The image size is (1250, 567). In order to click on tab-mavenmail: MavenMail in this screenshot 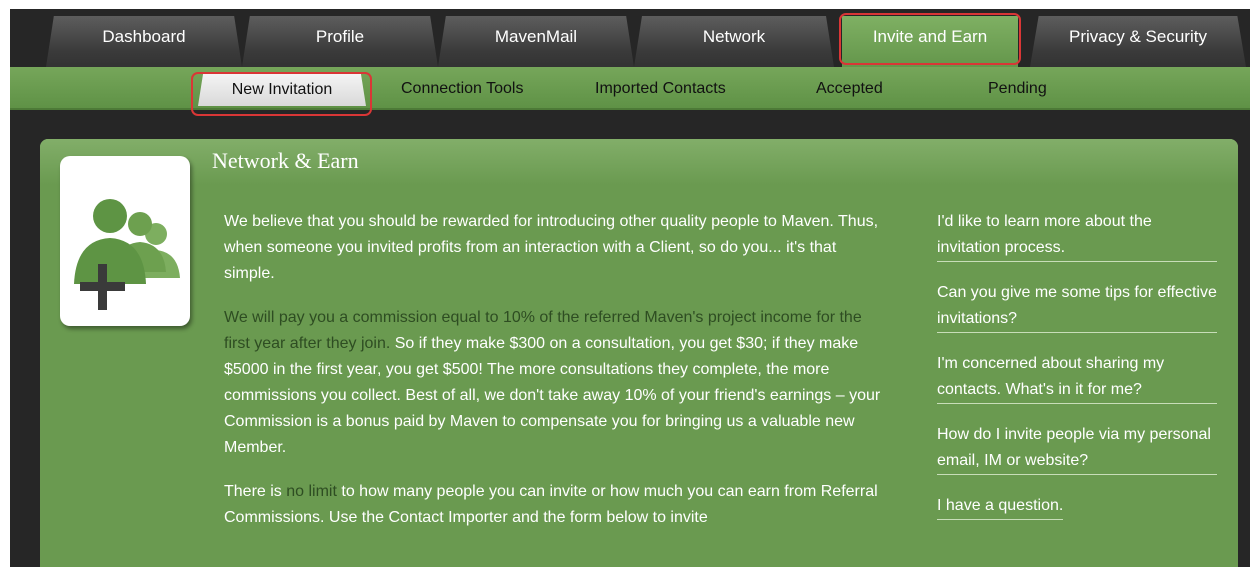, I will do `click(536, 41)`.